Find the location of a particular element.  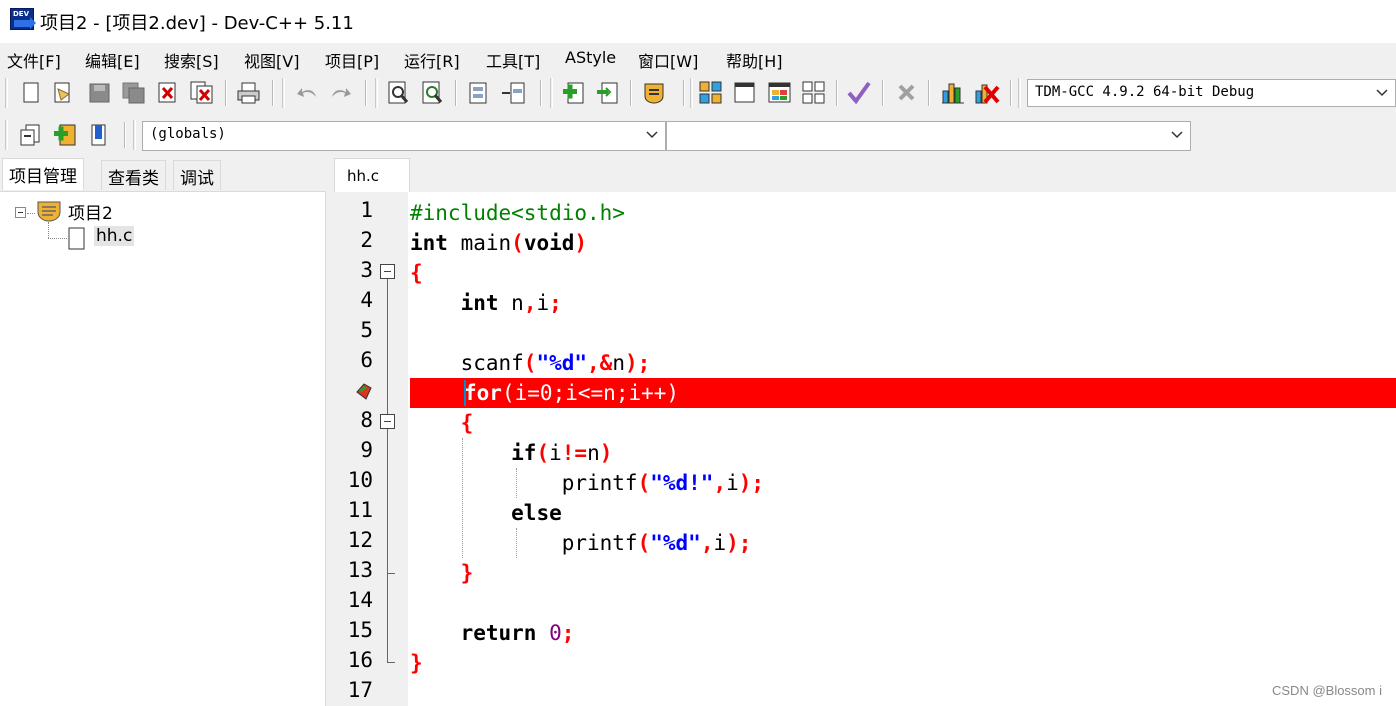

symbol: ) is located at coordinates (606, 453).